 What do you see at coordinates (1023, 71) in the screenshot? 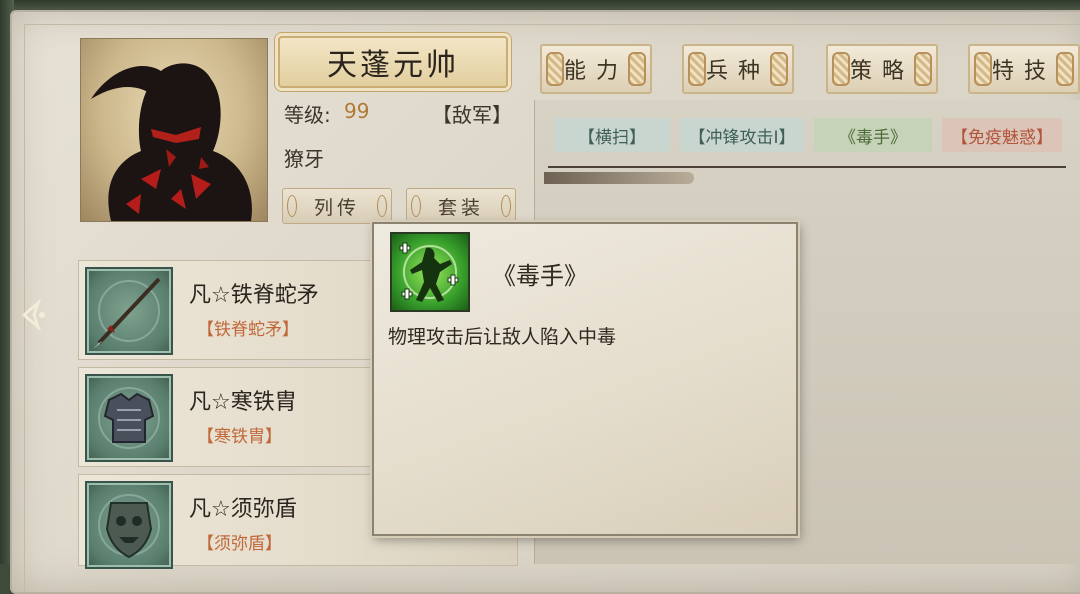
I see `tab-special-skill-label: 特技` at bounding box center [1023, 71].